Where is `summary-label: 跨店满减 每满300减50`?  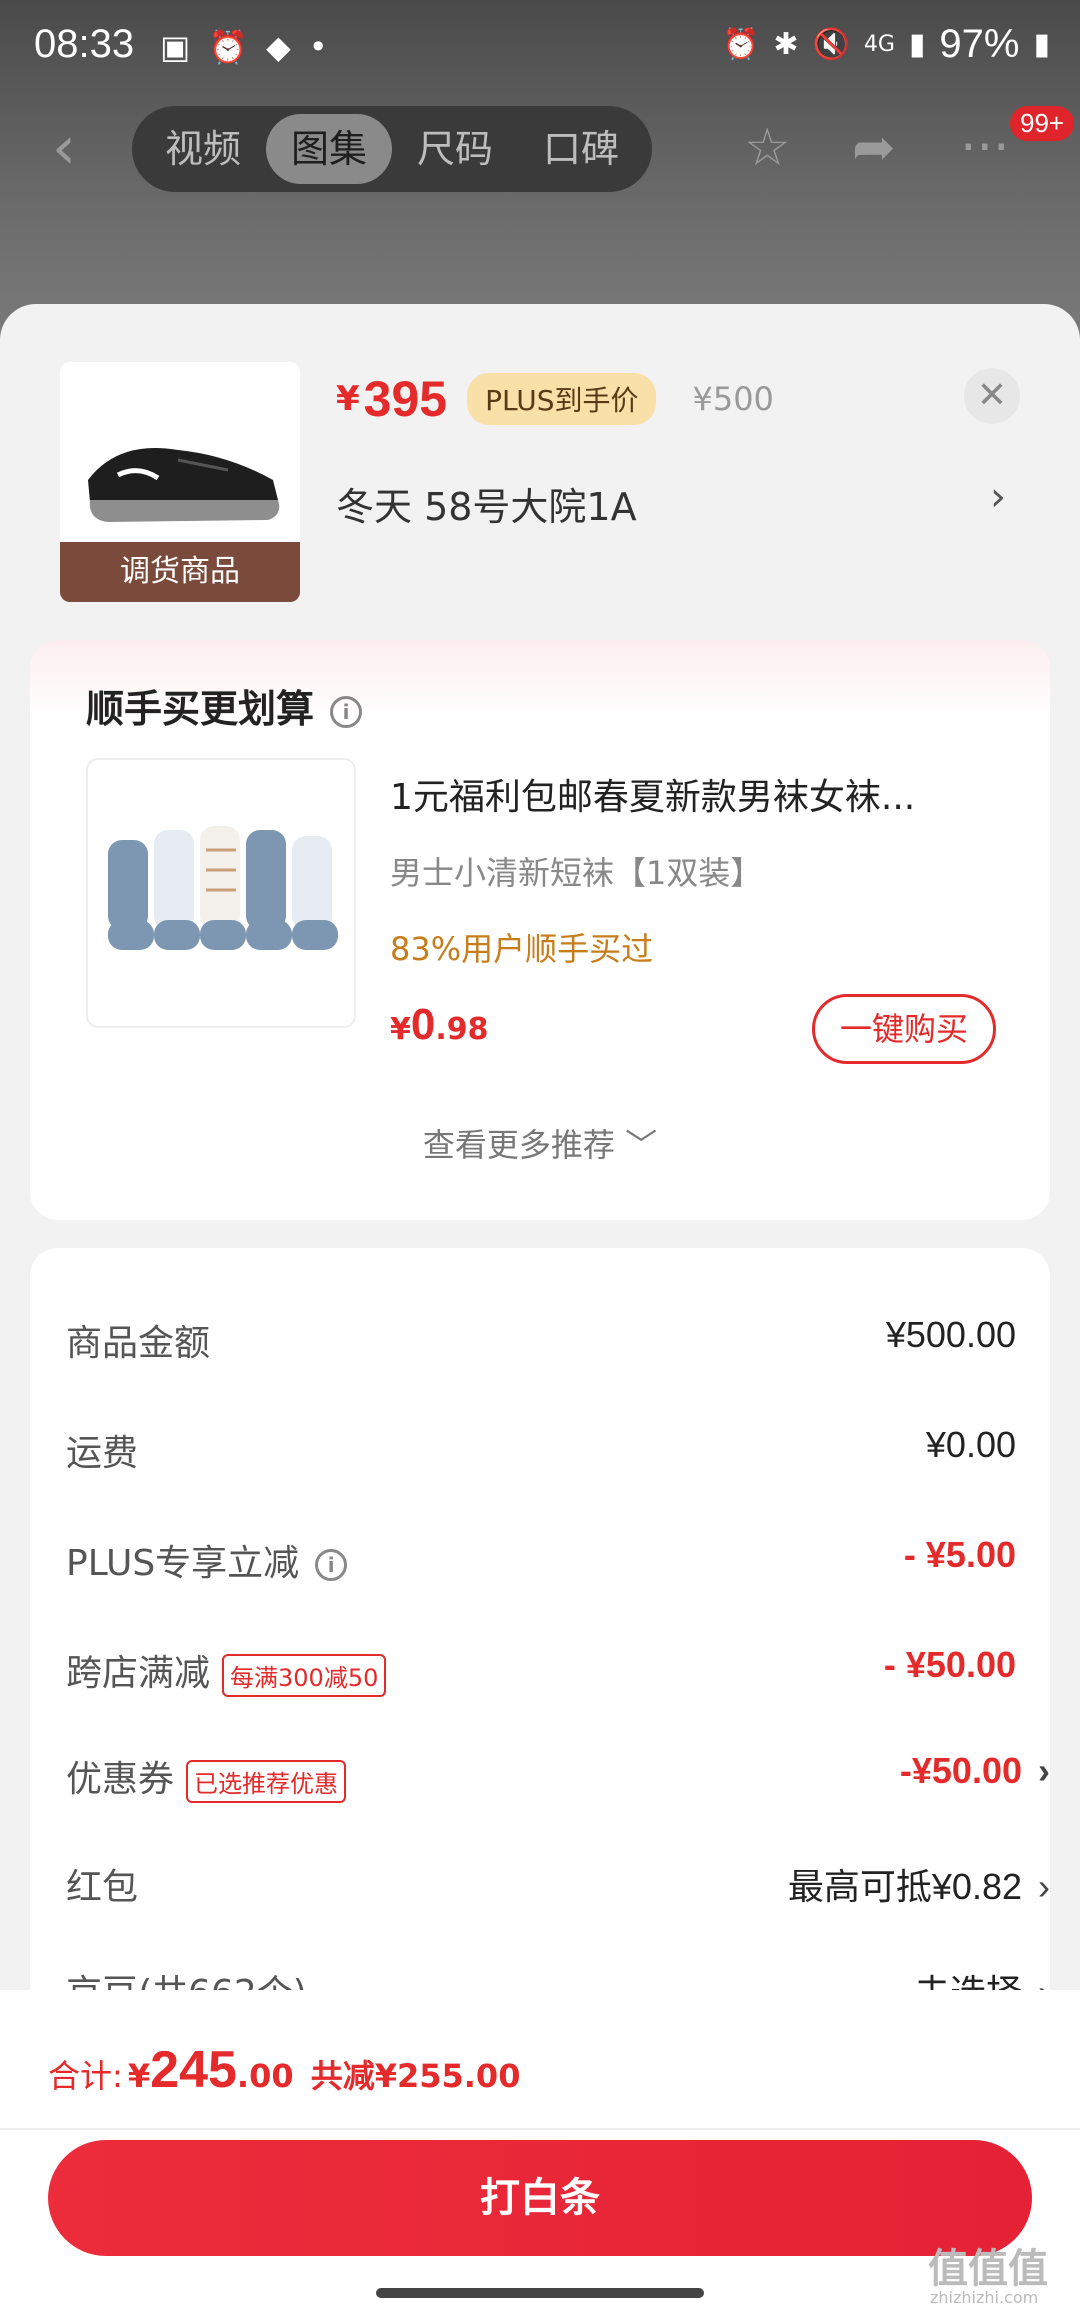
summary-label: 跨店满减 每满300减50 is located at coordinates (226, 1670).